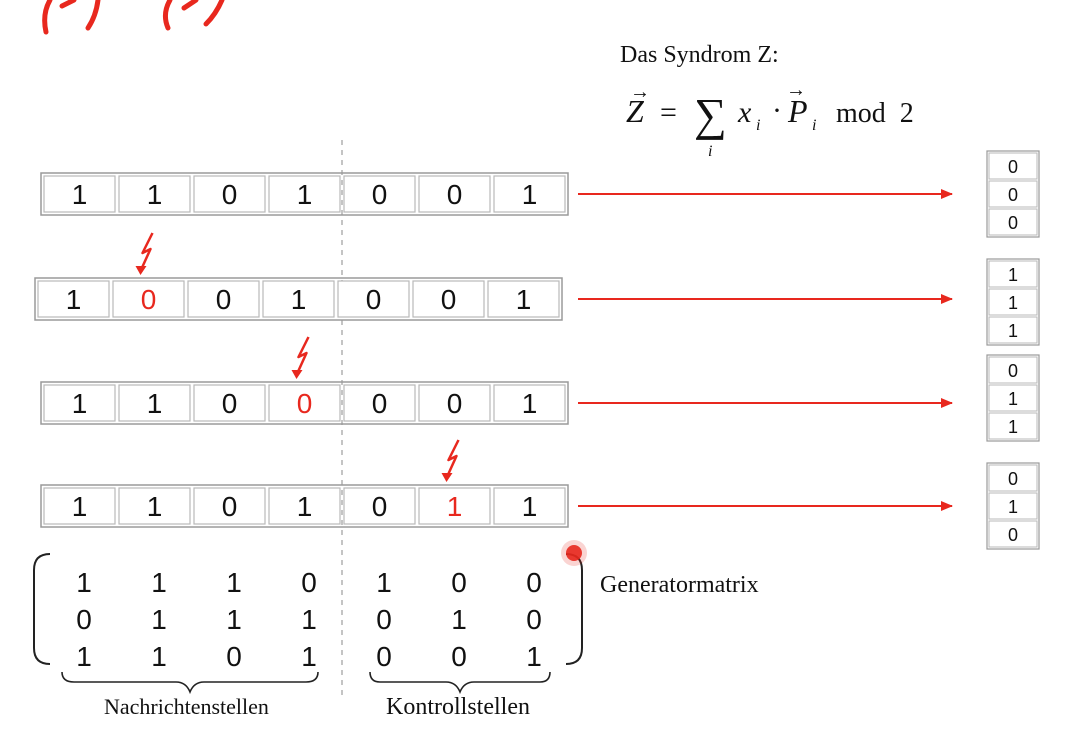 The height and width of the screenshot is (732, 1088). What do you see at coordinates (540, 494) in the screenshot?
I see `codeword-row: 1 1 0 1 0 1 1 0 1 0` at bounding box center [540, 494].